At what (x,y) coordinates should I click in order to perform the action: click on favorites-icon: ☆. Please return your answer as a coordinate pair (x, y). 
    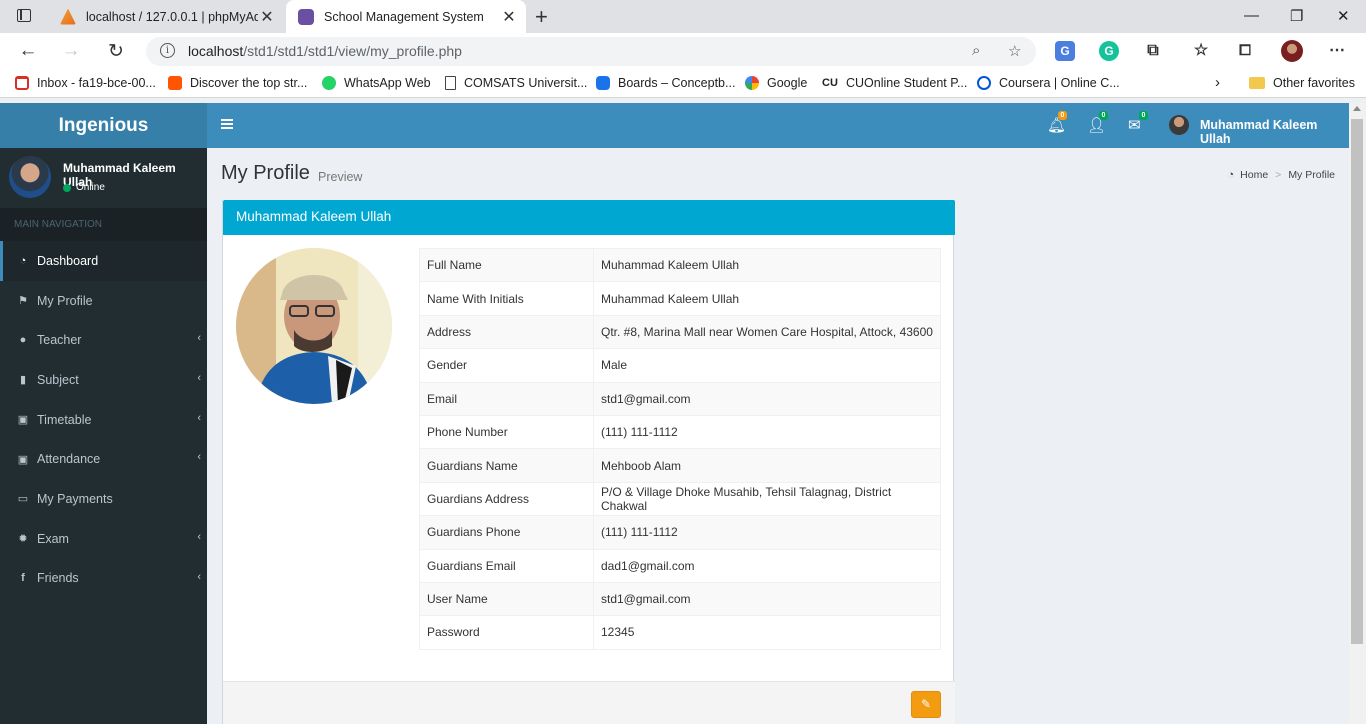
    Looking at the image, I should click on (1201, 51).